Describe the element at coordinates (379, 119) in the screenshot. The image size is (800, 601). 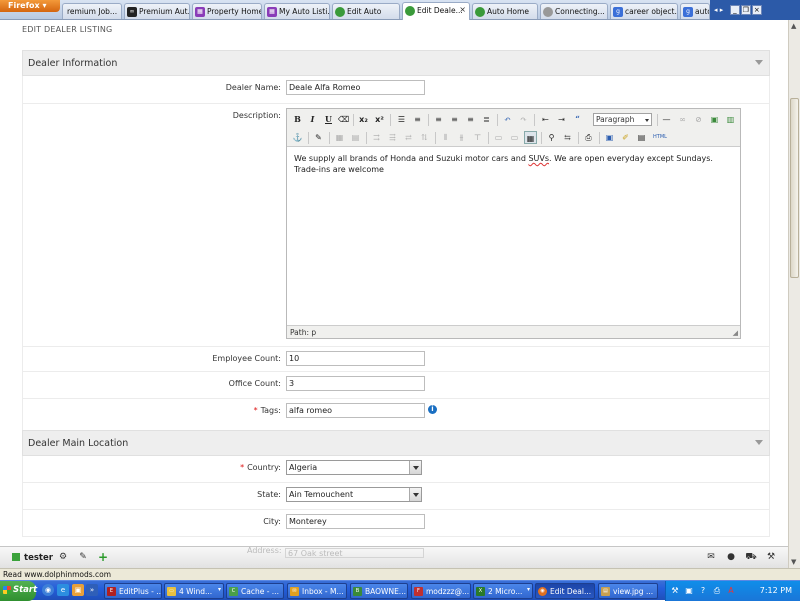
I see `superscript-button: x²` at that location.